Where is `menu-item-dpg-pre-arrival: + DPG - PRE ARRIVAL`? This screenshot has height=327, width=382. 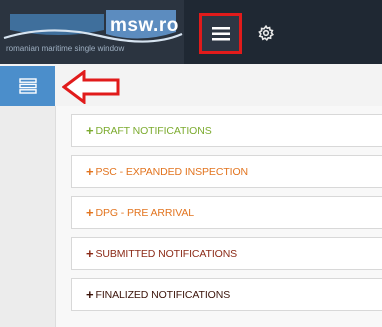
menu-item-dpg-pre-arrival: + DPG - PRE ARRIVAL is located at coordinates (226, 212).